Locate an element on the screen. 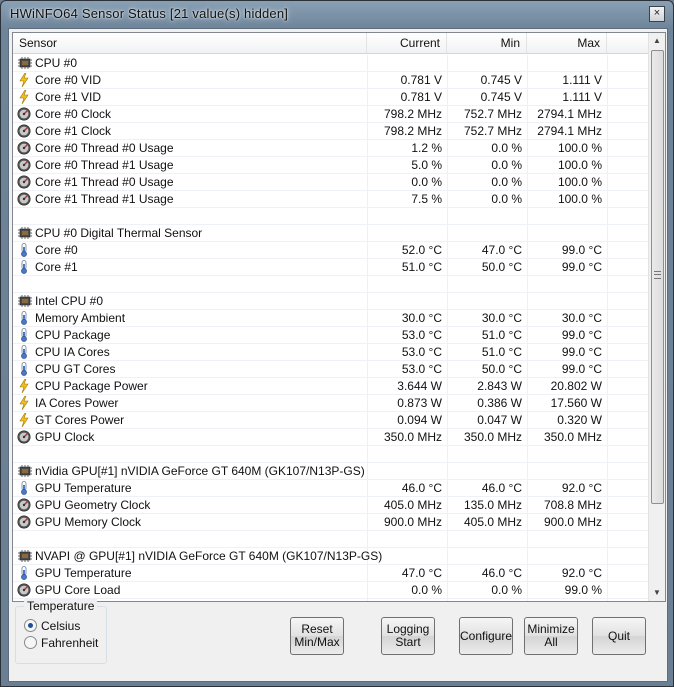 Image resolution: width=674 pixels, height=687 pixels. group-name: CPU #0 Digital Thermal Sensor is located at coordinates (119, 233).